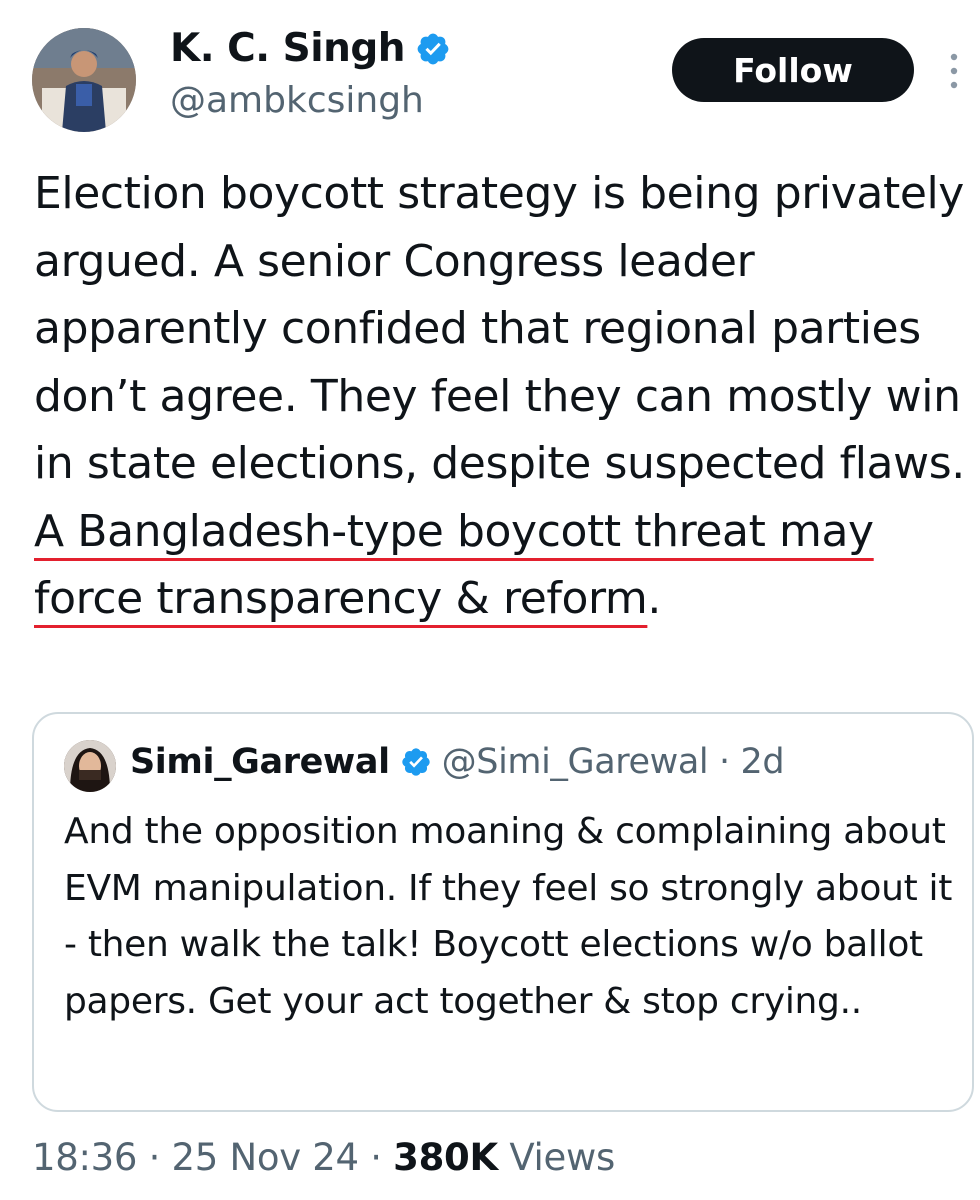  What do you see at coordinates (445, 1157) in the screenshot?
I see `views-count: 380K` at bounding box center [445, 1157].